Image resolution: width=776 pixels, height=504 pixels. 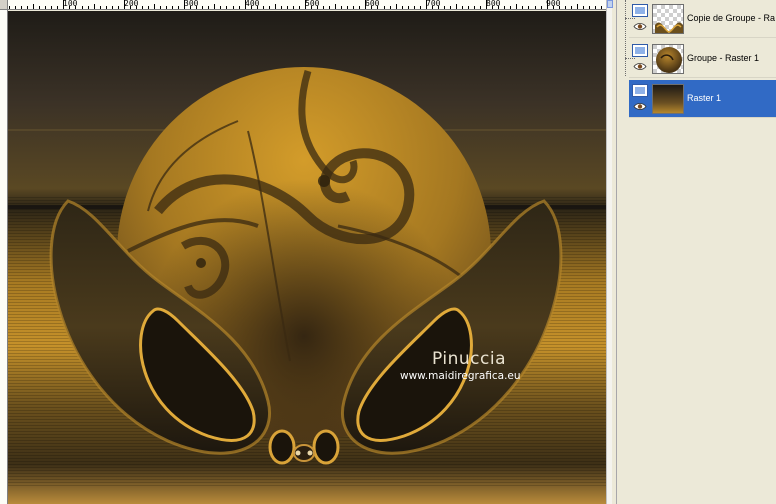 What do you see at coordinates (252, 4) in the screenshot?
I see `ruler-label: 400` at bounding box center [252, 4].